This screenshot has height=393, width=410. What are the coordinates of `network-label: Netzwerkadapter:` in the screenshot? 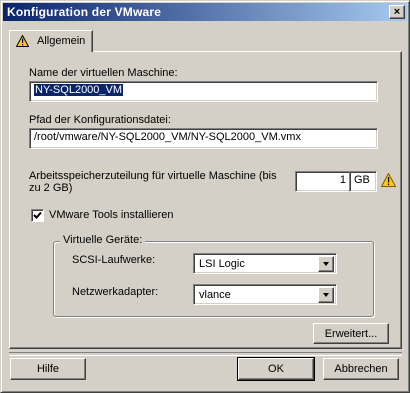 It's located at (115, 292).